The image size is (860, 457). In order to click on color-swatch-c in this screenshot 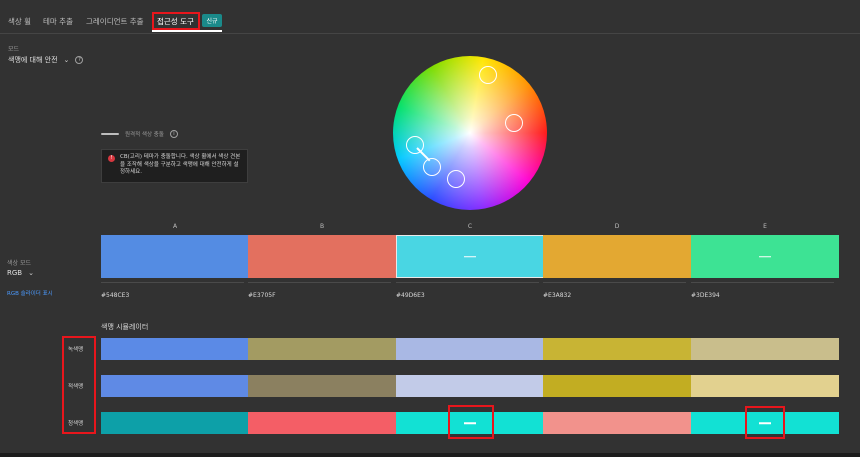, I will do `click(470, 256)`.